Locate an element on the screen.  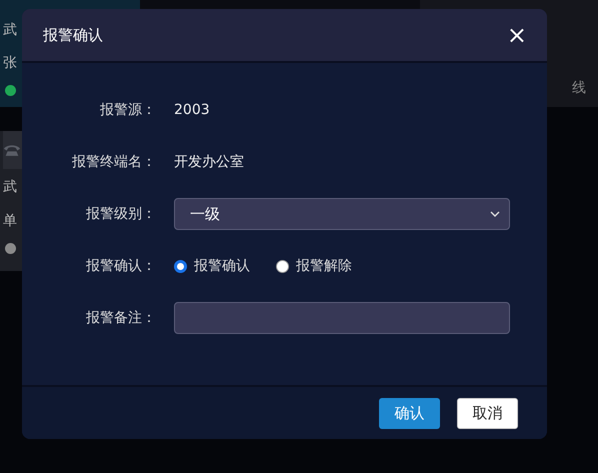
card-text: 单 is located at coordinates (10, 221).